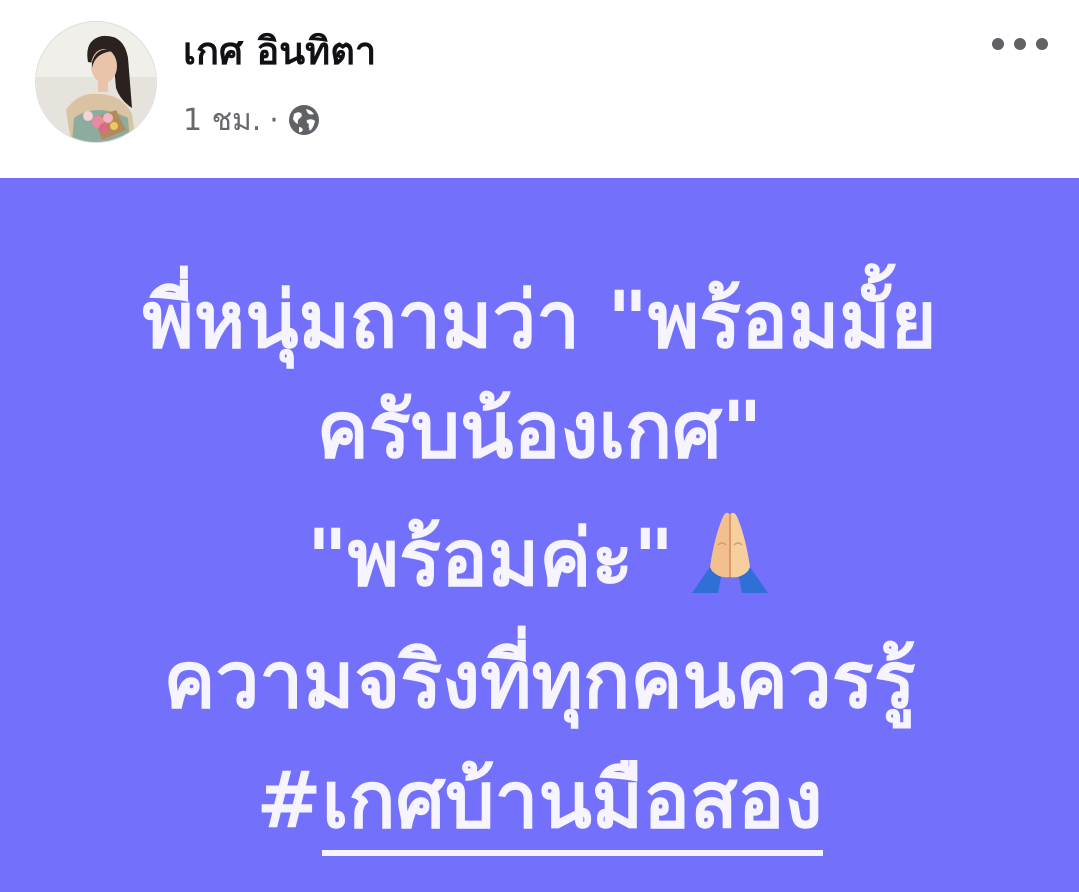  I want to click on hashtag-prefix: #, so click(289, 801).